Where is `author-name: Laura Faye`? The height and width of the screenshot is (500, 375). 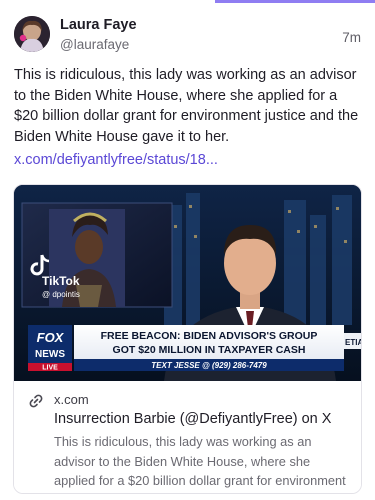
author-name: Laura Faye is located at coordinates (98, 25).